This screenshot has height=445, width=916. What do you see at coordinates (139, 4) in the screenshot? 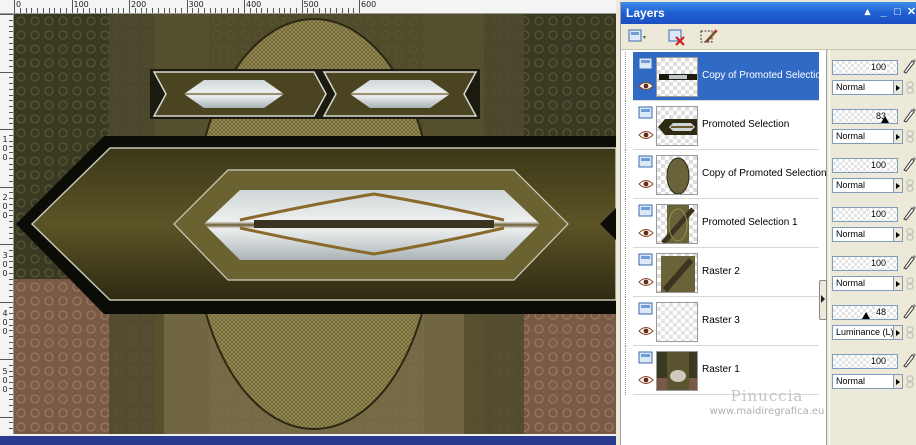
I see `ruler-label: 200` at bounding box center [139, 4].